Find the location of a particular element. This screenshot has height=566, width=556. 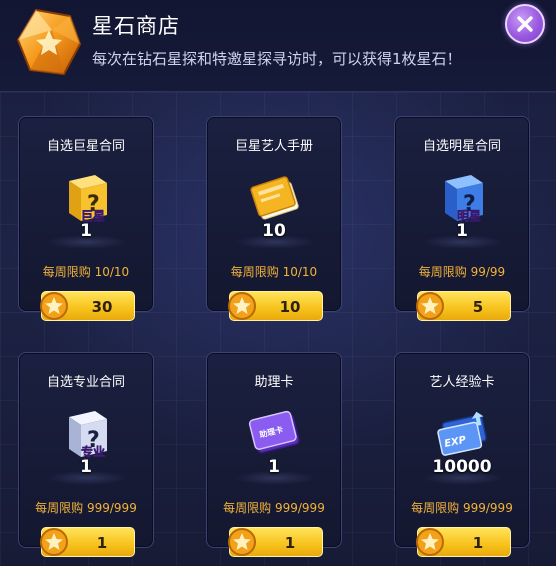

star-stone-icon is located at coordinates (49, 42).